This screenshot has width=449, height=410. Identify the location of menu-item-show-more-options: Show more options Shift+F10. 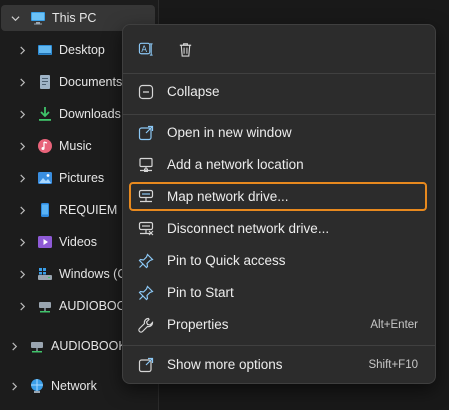
(278, 364).